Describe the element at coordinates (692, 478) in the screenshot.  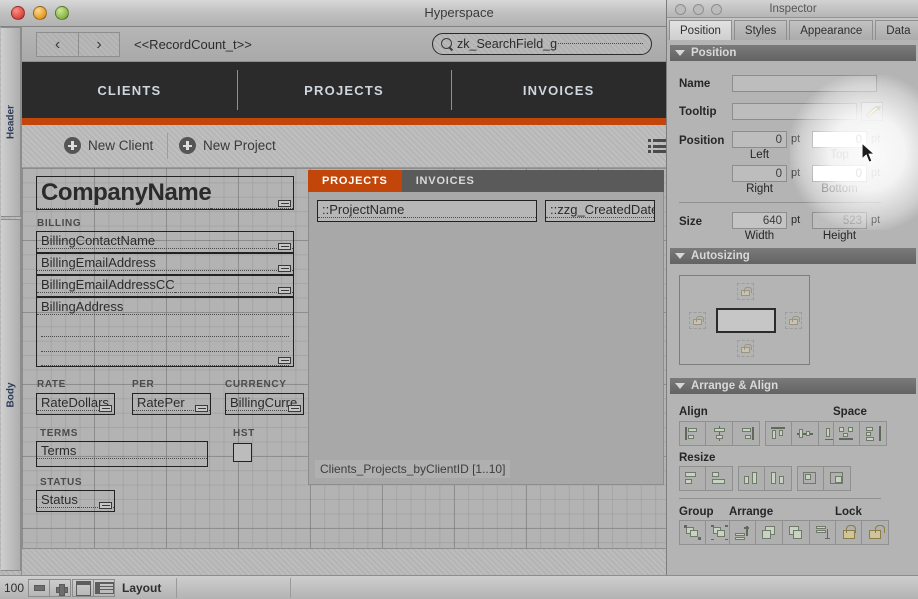
I see `resize-smallest-width-icon` at that location.